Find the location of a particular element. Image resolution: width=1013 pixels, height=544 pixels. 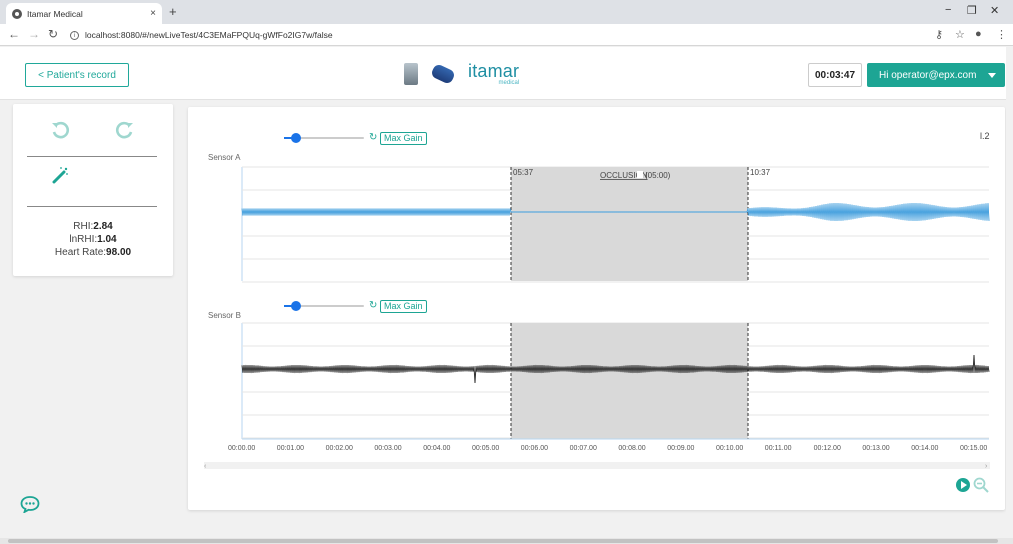

metrics-block: RHI:2.84 lnRHI:1.04 Heart Rate:98.00 is located at coordinates (93, 239).